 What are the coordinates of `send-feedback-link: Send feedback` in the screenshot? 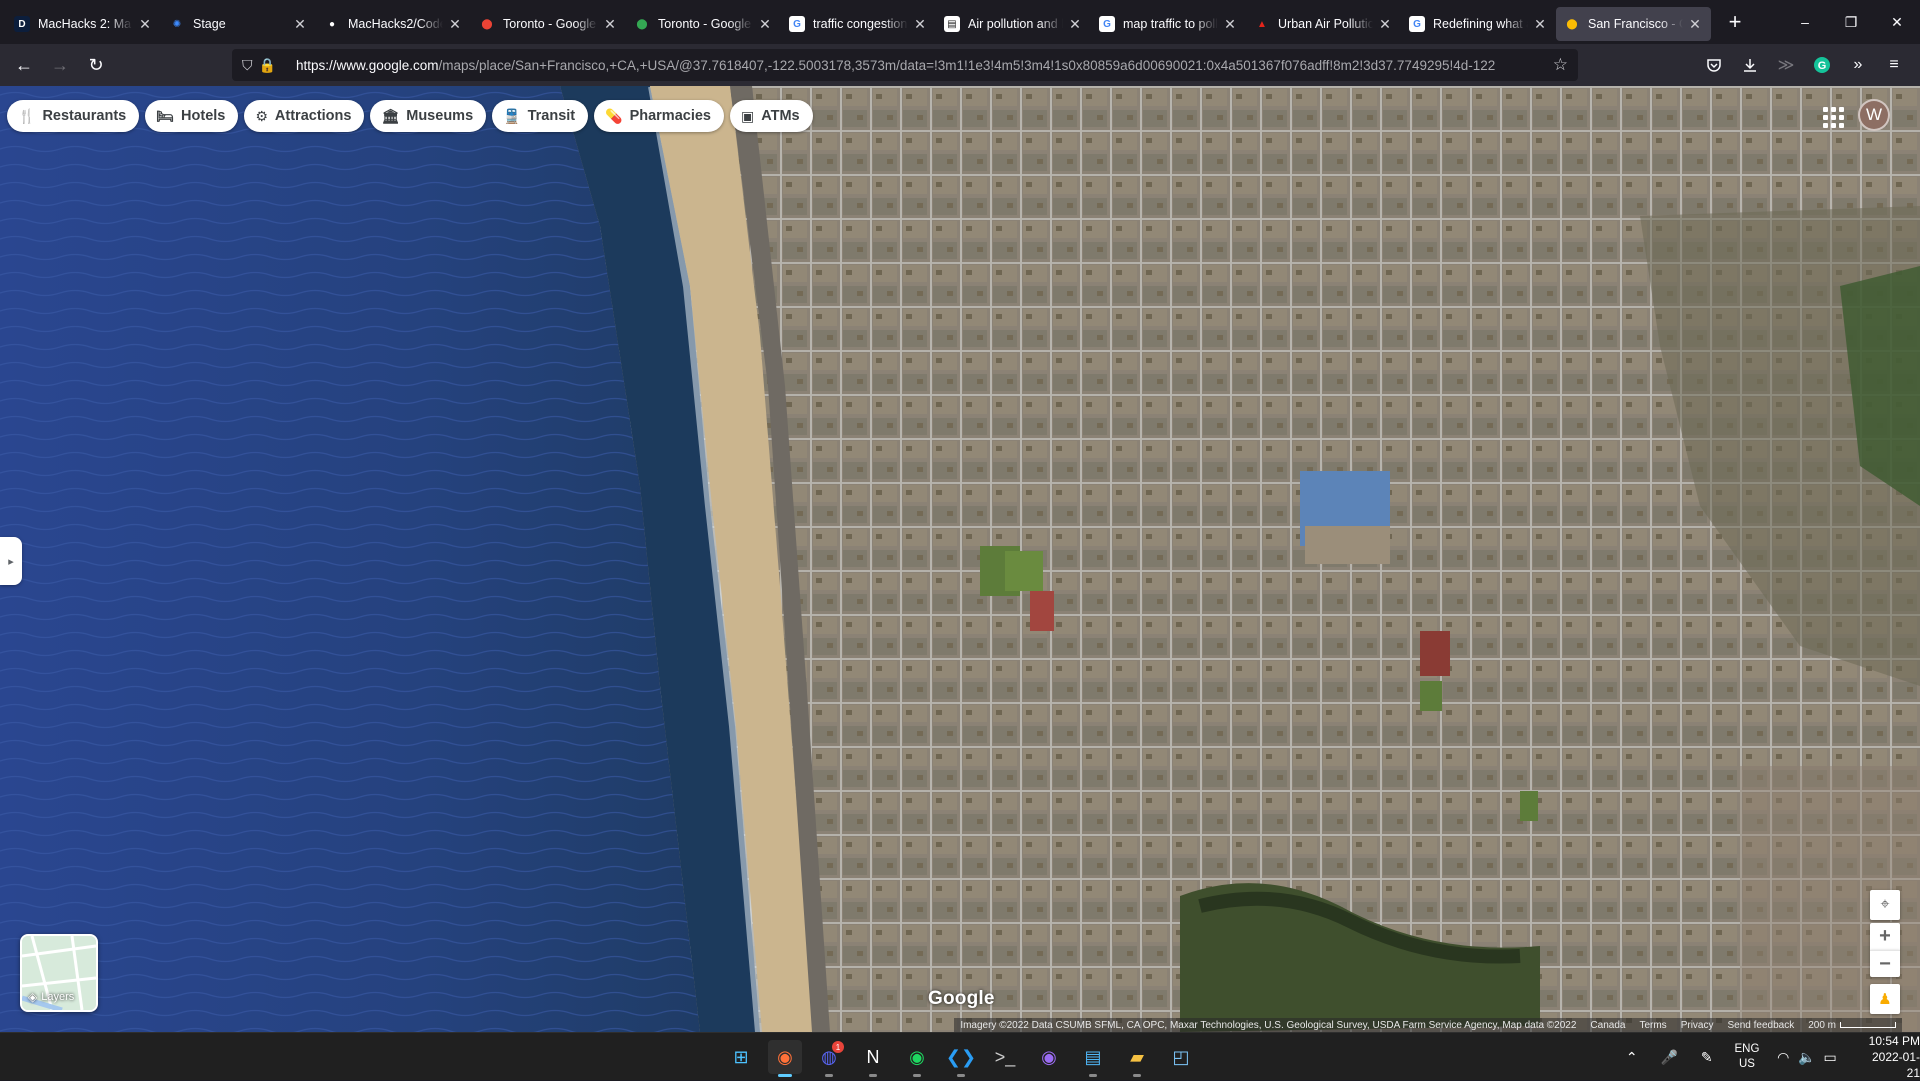 It's located at (1760, 1025).